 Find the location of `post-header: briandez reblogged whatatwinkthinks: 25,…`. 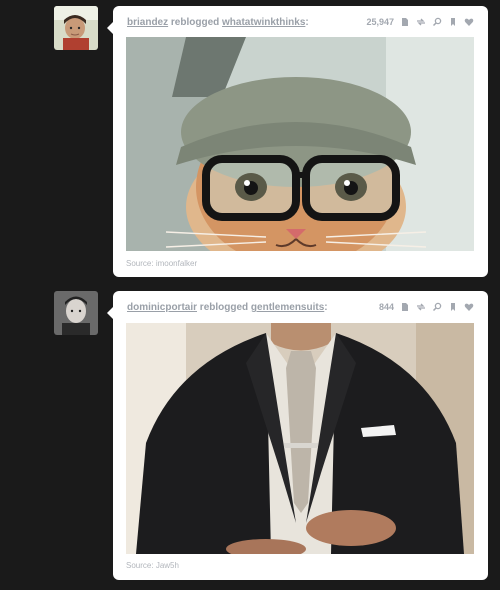

post-header: briandez reblogged whatatwinkthinks: 25,… is located at coordinates (300, 25).